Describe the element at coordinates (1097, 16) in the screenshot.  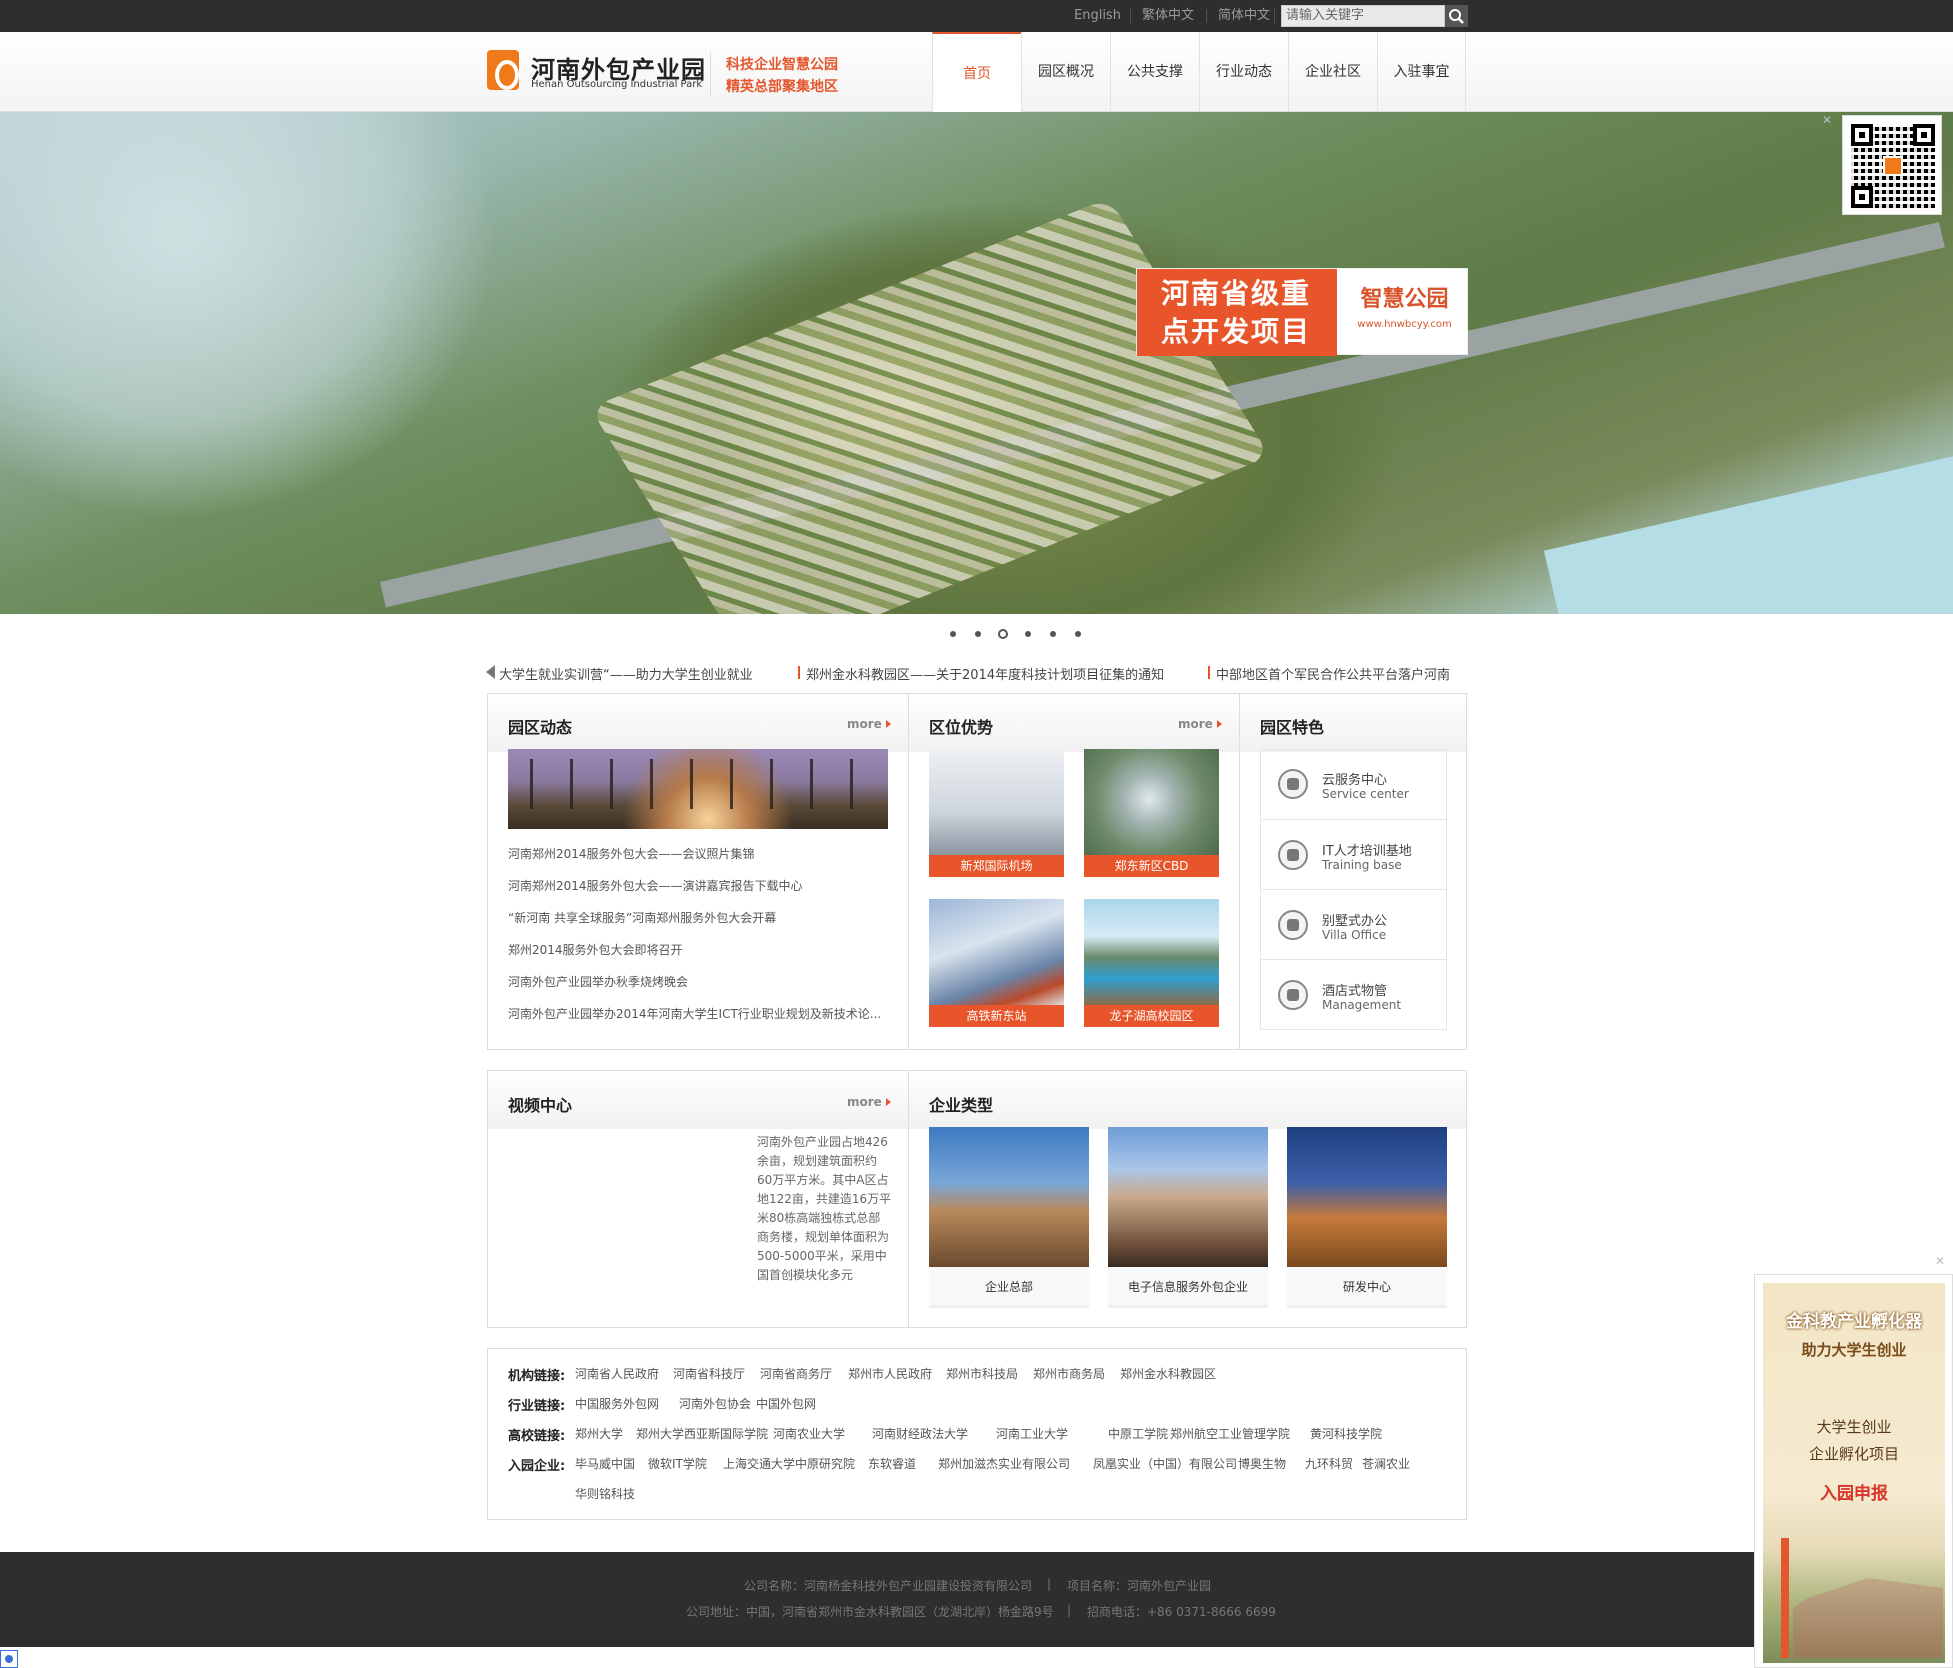
I see `lang-english-link: English` at that location.